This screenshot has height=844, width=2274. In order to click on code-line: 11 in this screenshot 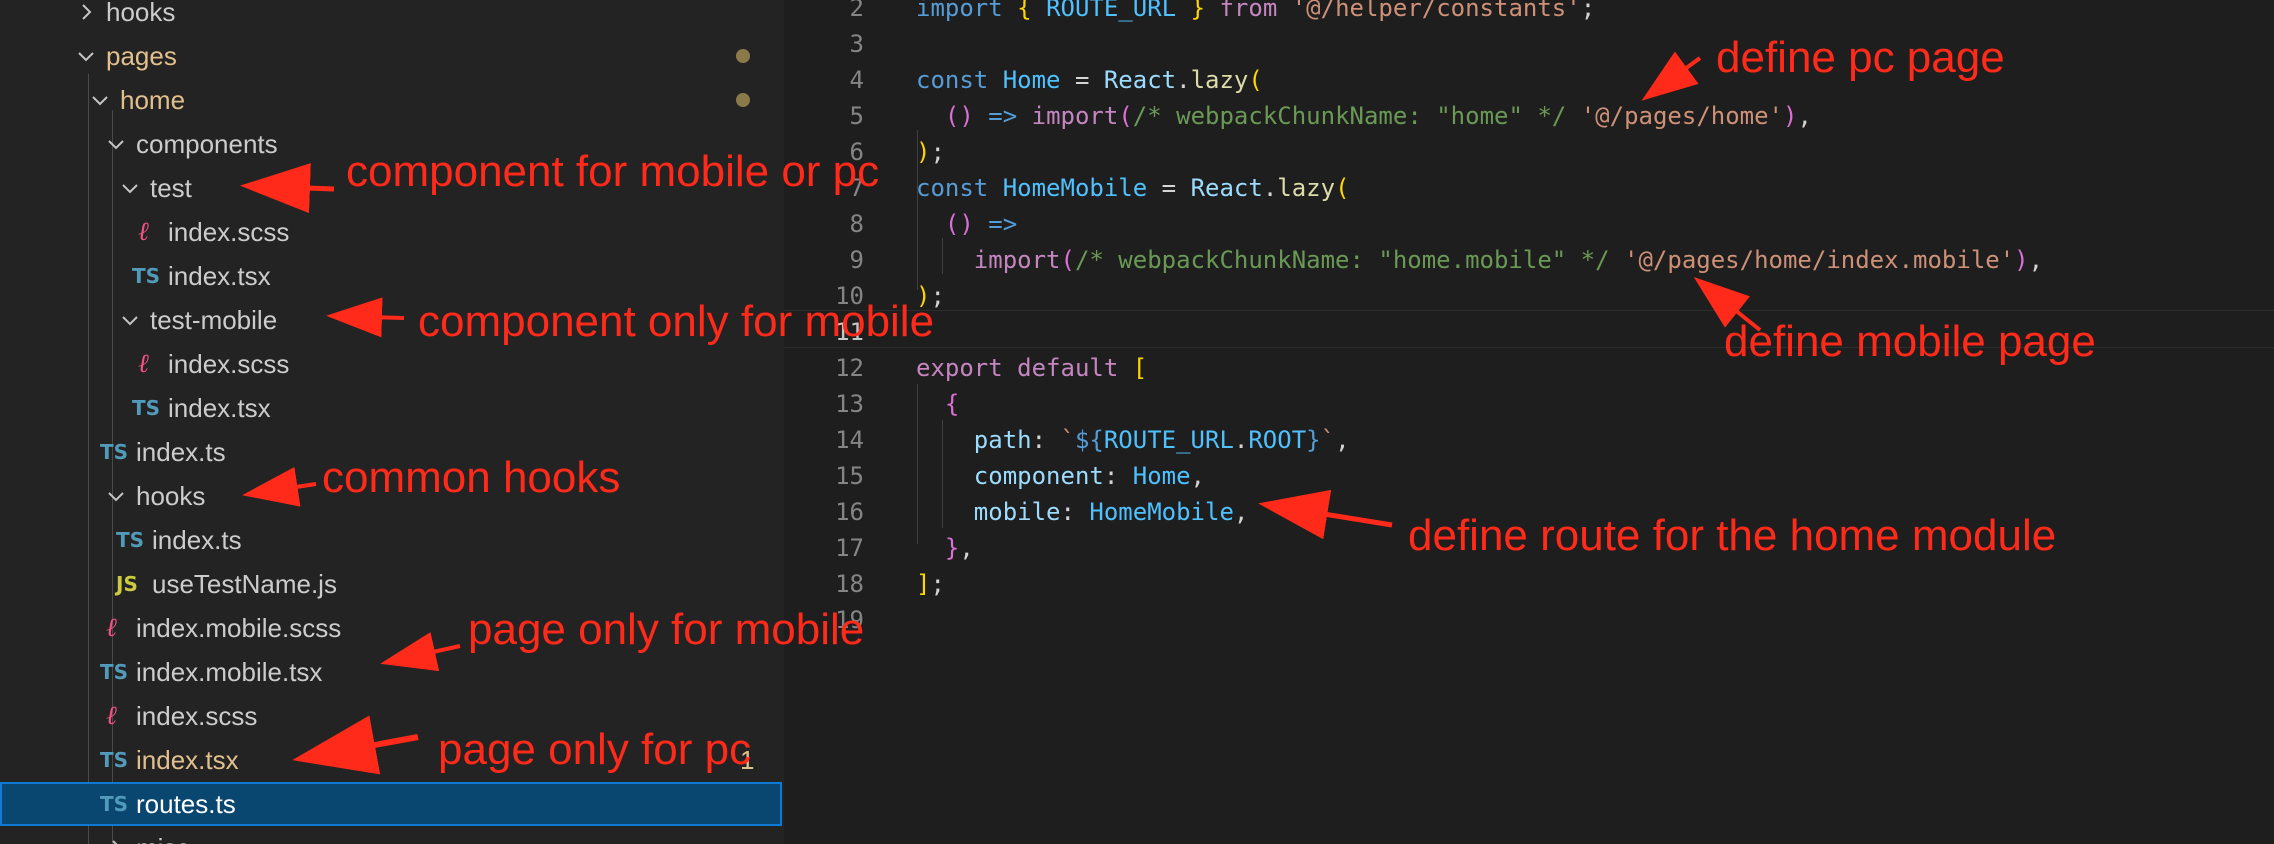, I will do `click(1529, 332)`.